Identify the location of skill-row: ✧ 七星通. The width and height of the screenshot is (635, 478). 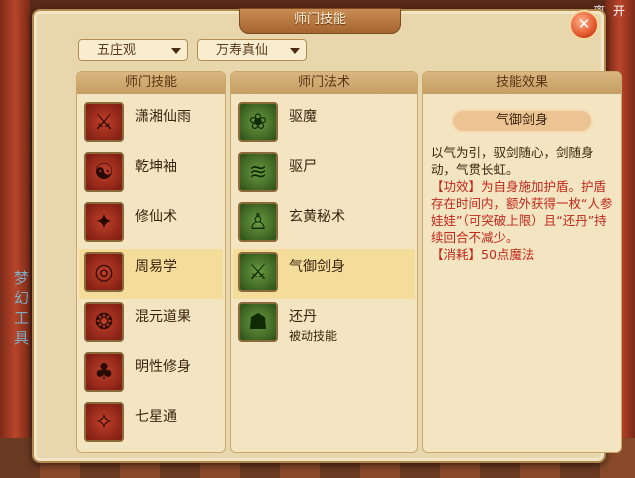
(151, 424).